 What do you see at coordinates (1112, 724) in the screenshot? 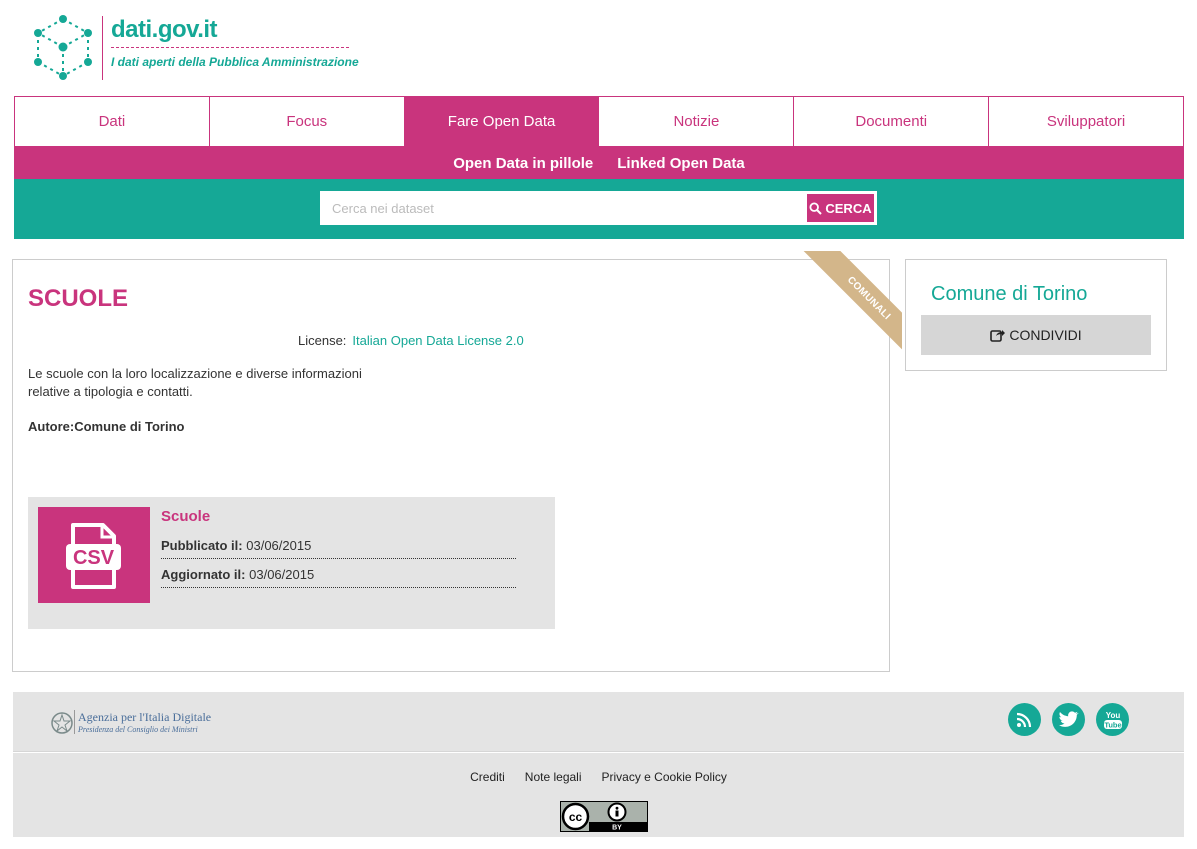
I see `svg-text: Tube` at bounding box center [1112, 724].